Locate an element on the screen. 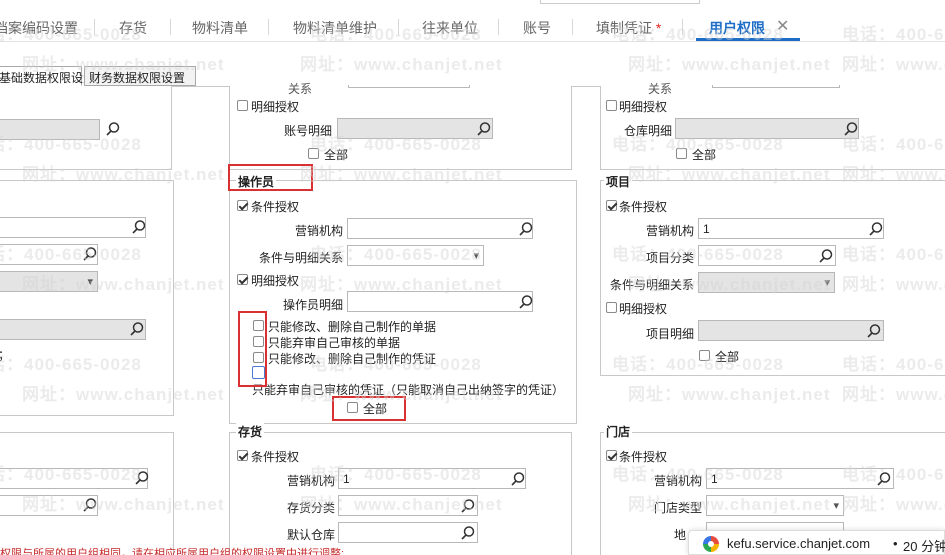  project-all-label: 全部 is located at coordinates (727, 357).